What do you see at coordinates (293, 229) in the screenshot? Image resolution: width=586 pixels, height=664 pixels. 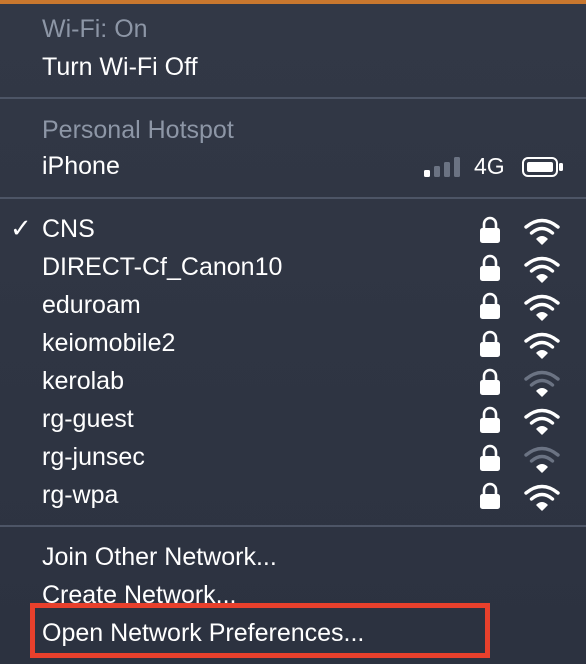 I see `network-item: ✓ CNS` at bounding box center [293, 229].